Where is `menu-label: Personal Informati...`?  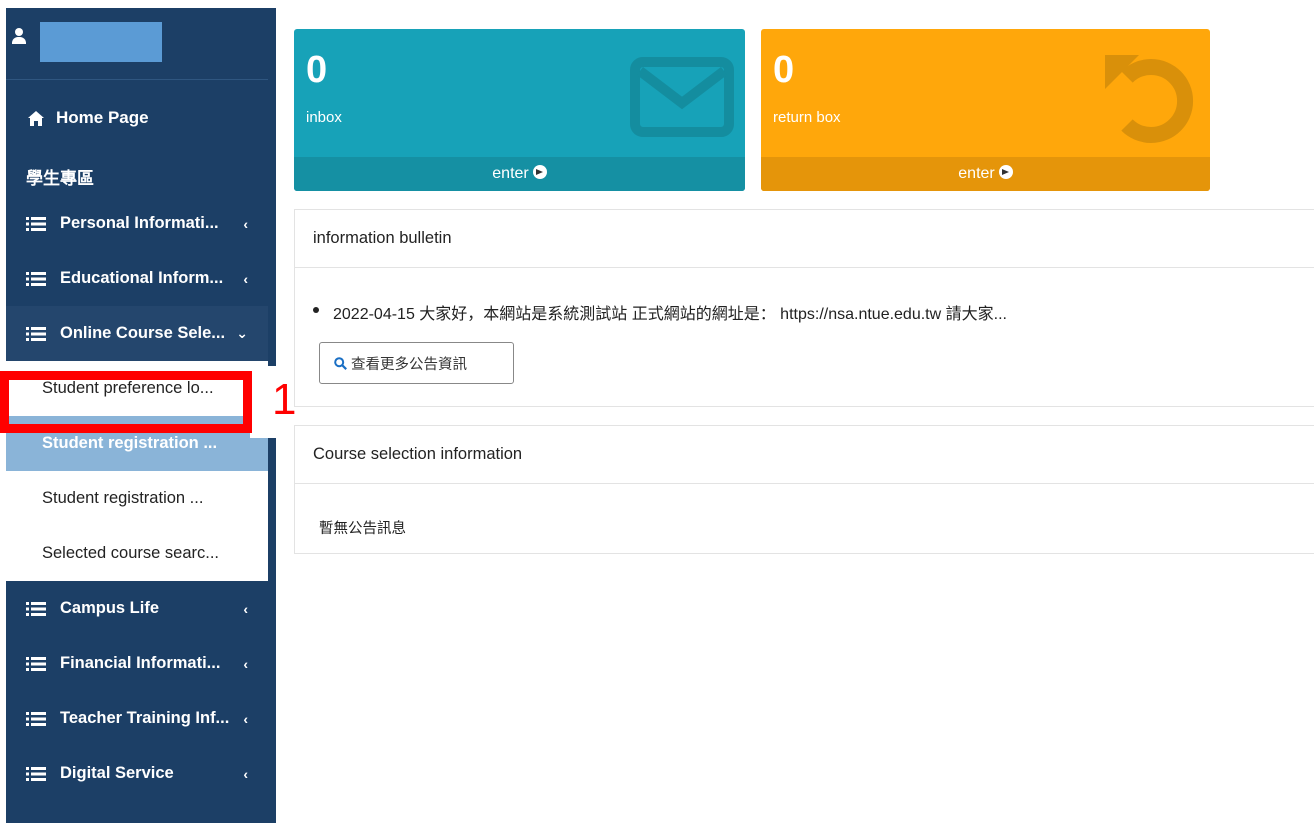 menu-label: Personal Informati... is located at coordinates (139, 223).